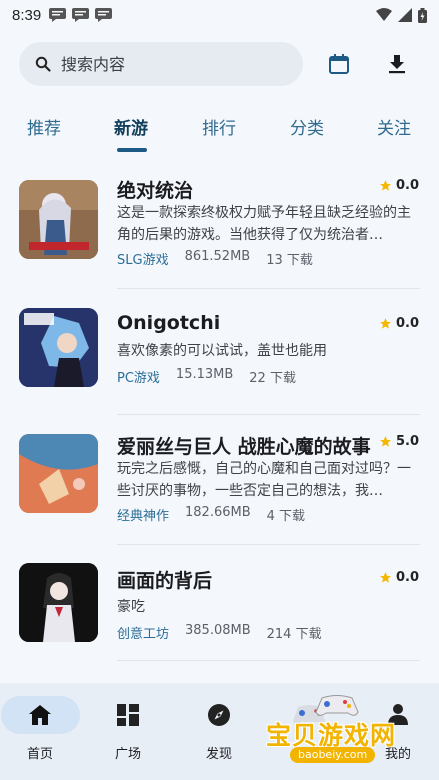 This screenshot has height=780, width=439. What do you see at coordinates (143, 514) in the screenshot?
I see `game-category: 经典神作` at bounding box center [143, 514].